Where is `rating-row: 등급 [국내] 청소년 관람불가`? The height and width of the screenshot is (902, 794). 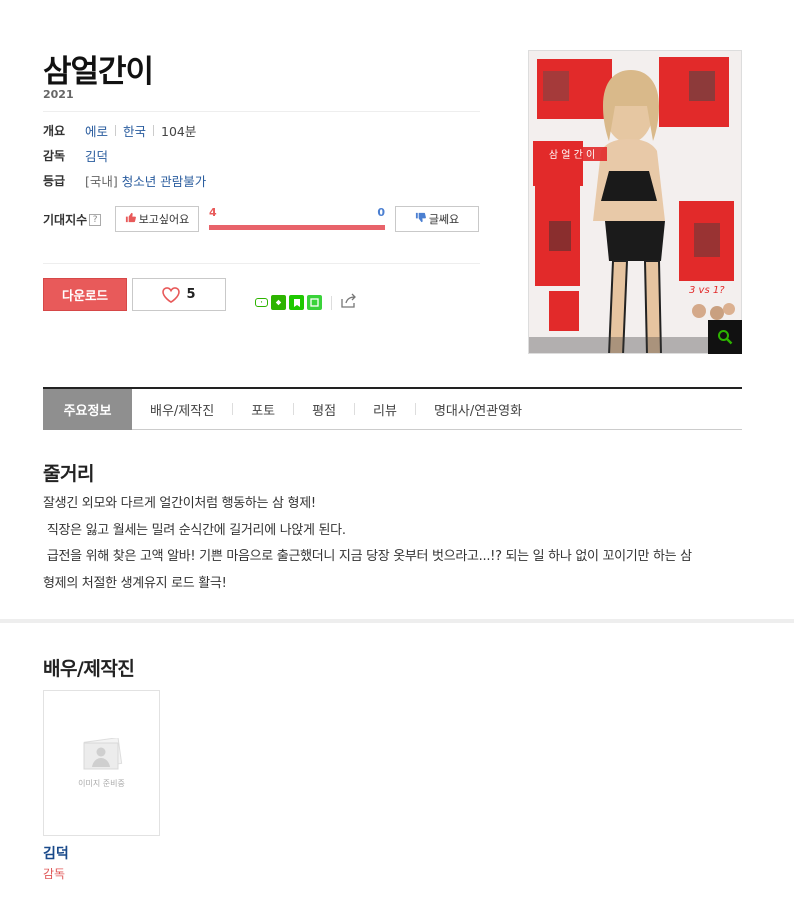
rating-row: 등급 [국내] 청소년 관람불가 is located at coordinates (124, 180).